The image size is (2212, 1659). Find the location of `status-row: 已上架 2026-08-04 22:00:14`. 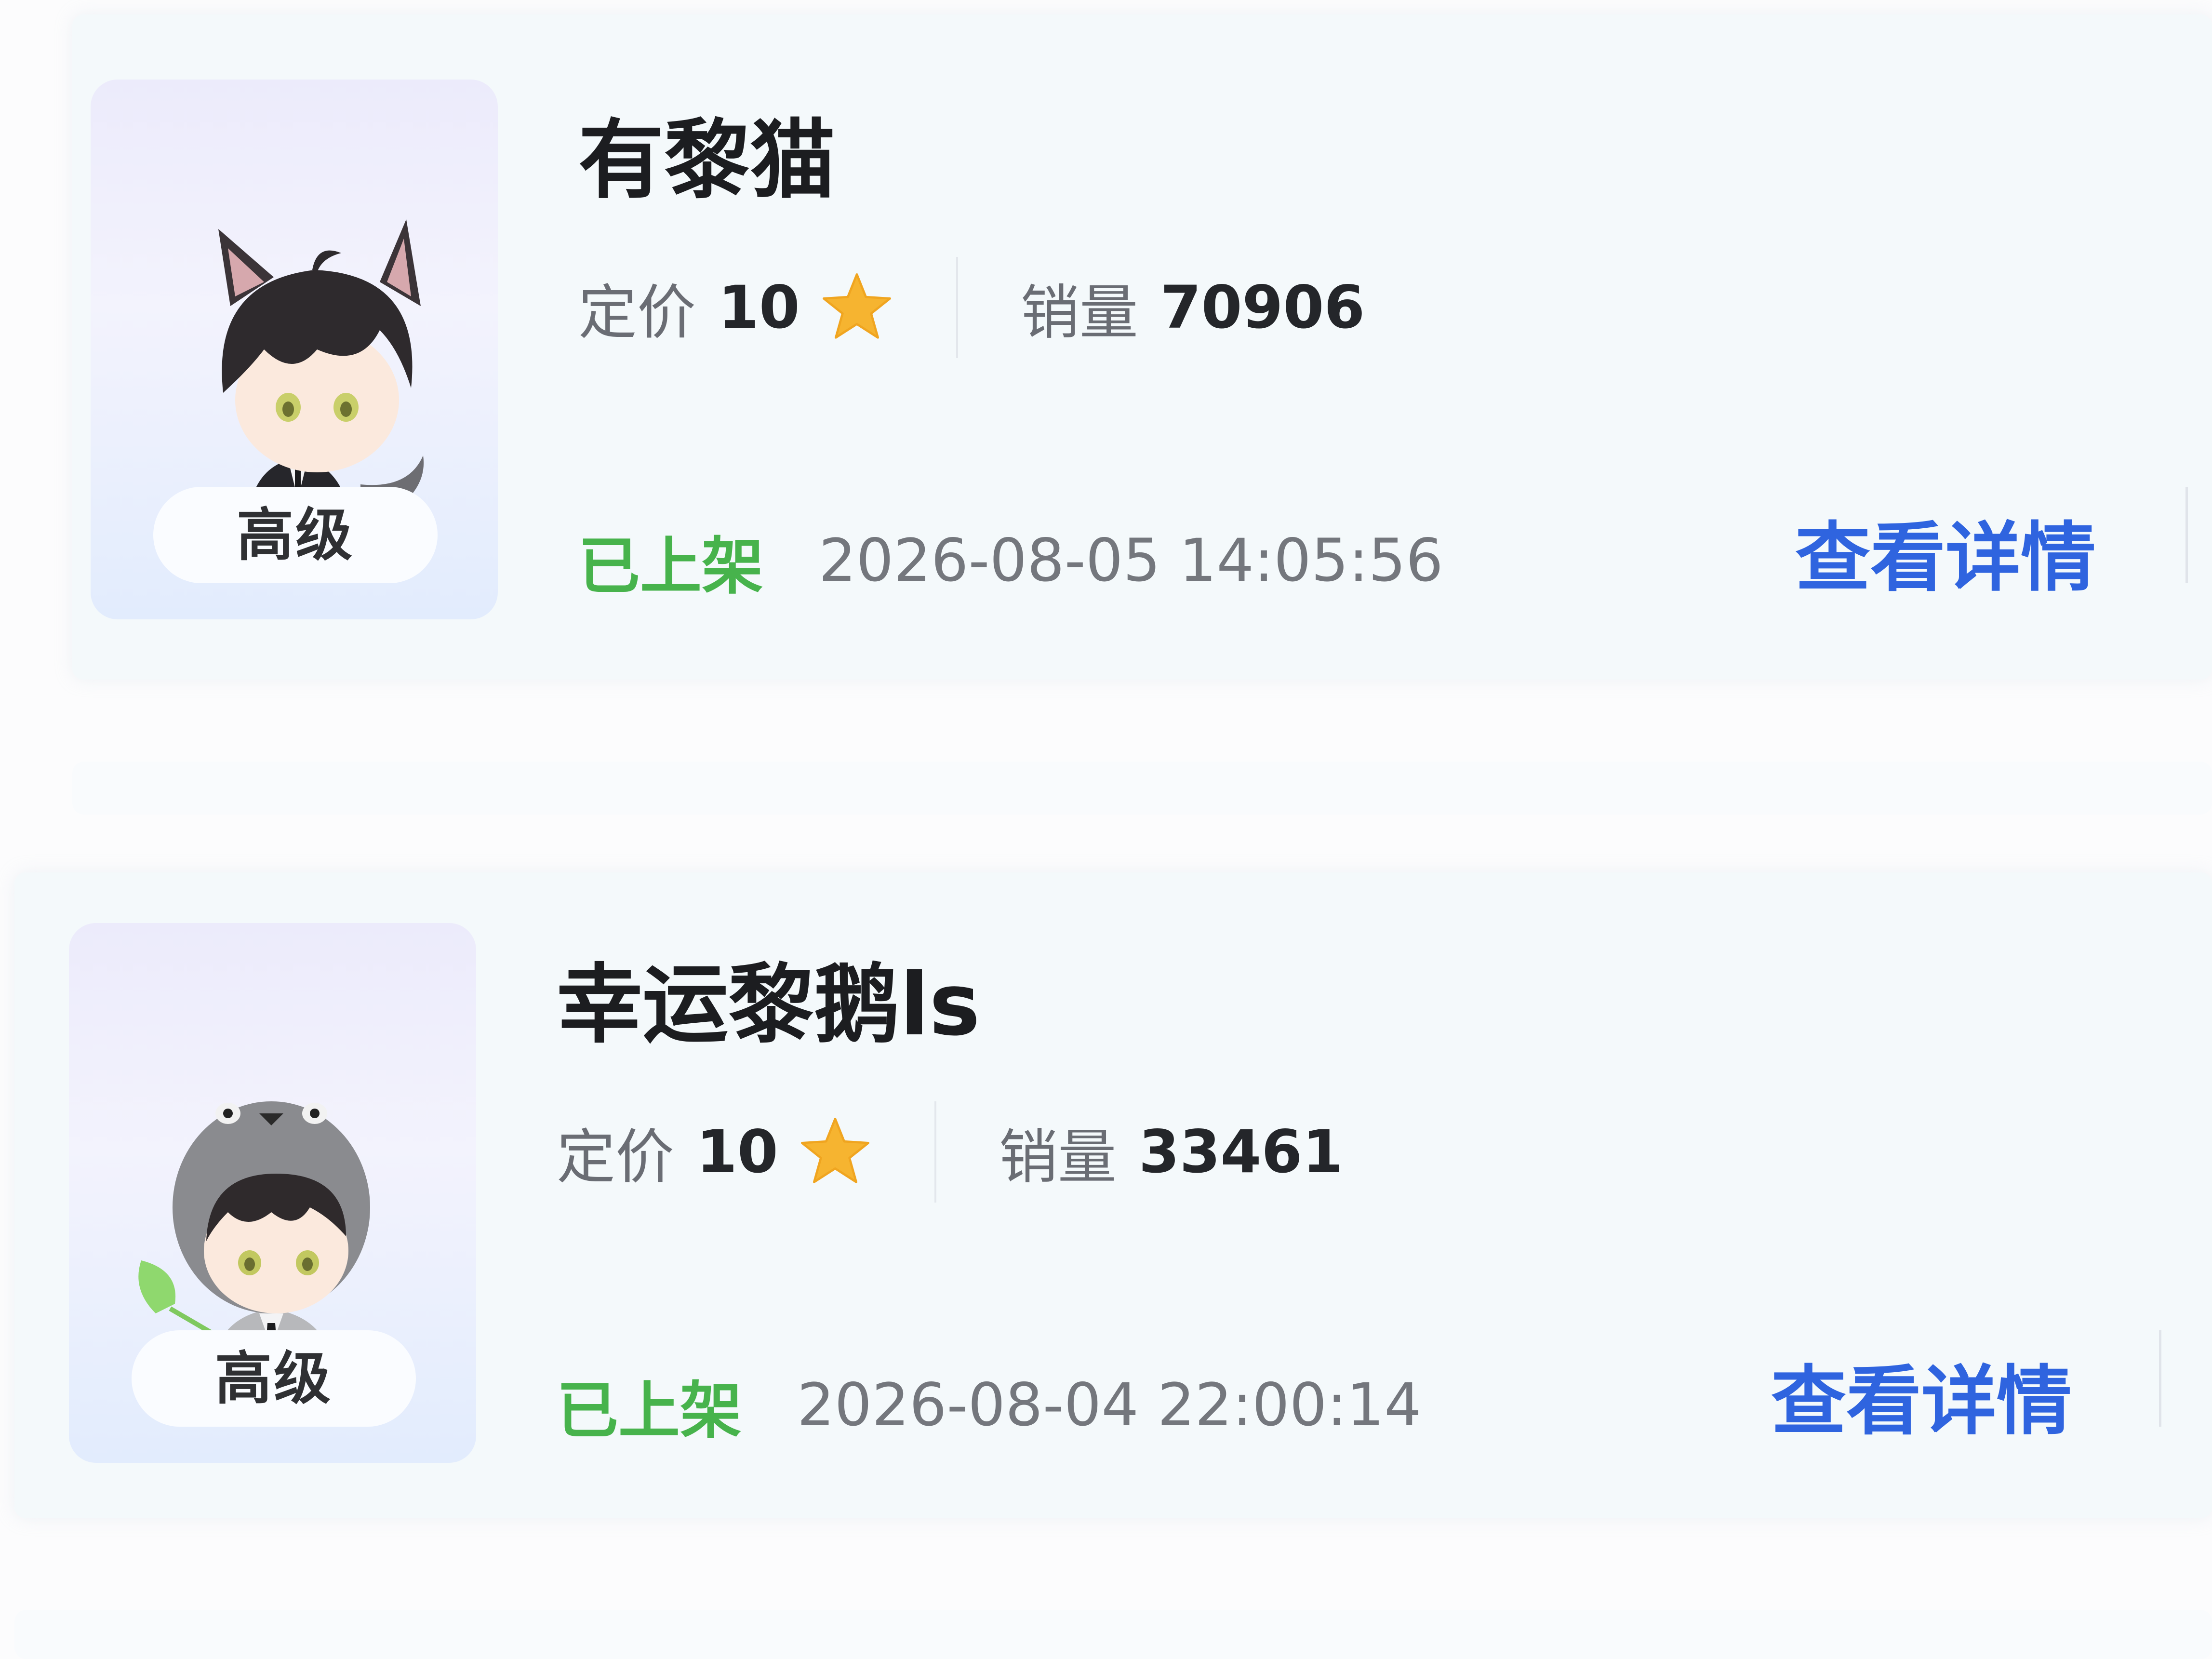

status-row: 已上架 2026-08-04 22:00:14 is located at coordinates (989, 1405).